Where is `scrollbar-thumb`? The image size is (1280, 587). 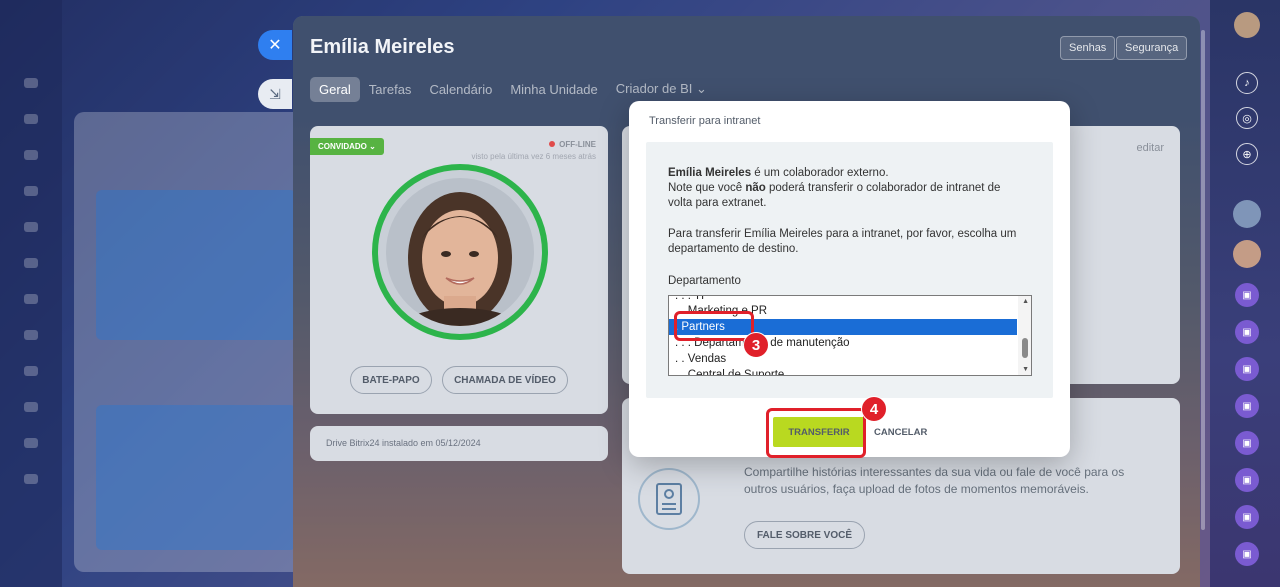
scrollbar-thumb is located at coordinates (1025, 348).